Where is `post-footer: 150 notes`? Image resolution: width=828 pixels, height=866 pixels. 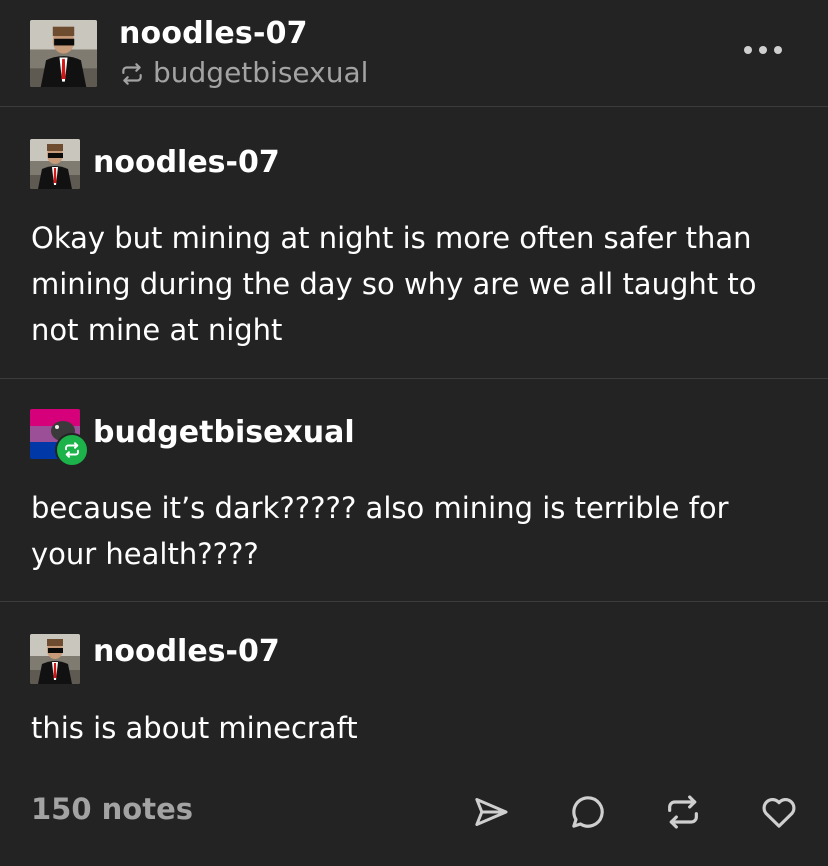
post-footer: 150 notes is located at coordinates (414, 818).